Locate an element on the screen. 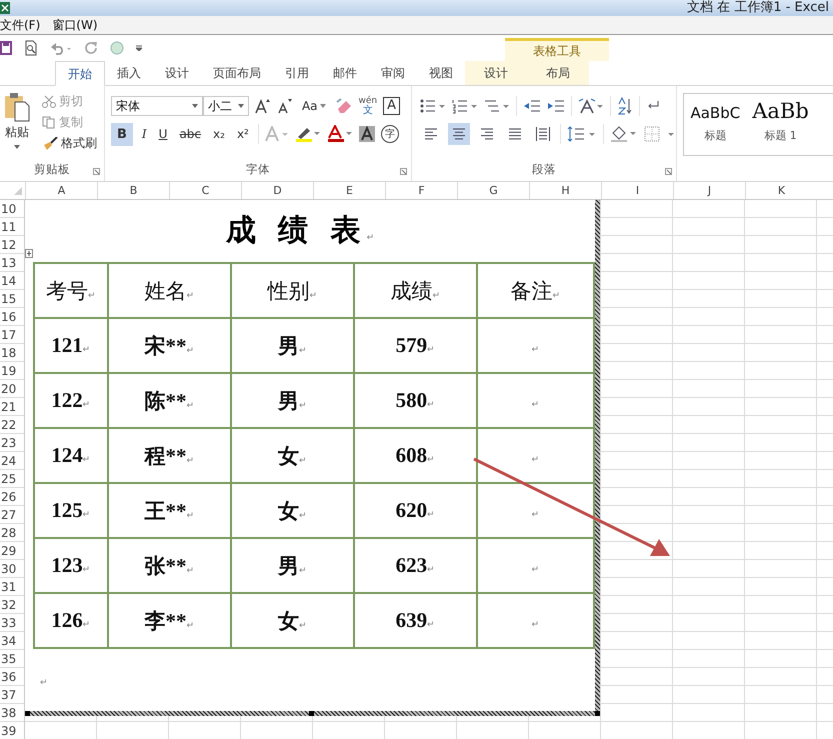 The height and width of the screenshot is (739, 833). column-header: E is located at coordinates (349, 190).